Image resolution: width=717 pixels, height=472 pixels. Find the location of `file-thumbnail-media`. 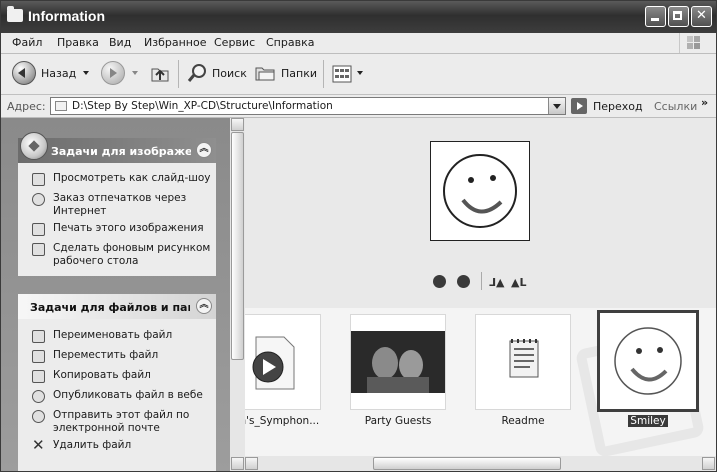

file-thumbnail-media is located at coordinates (283, 362).